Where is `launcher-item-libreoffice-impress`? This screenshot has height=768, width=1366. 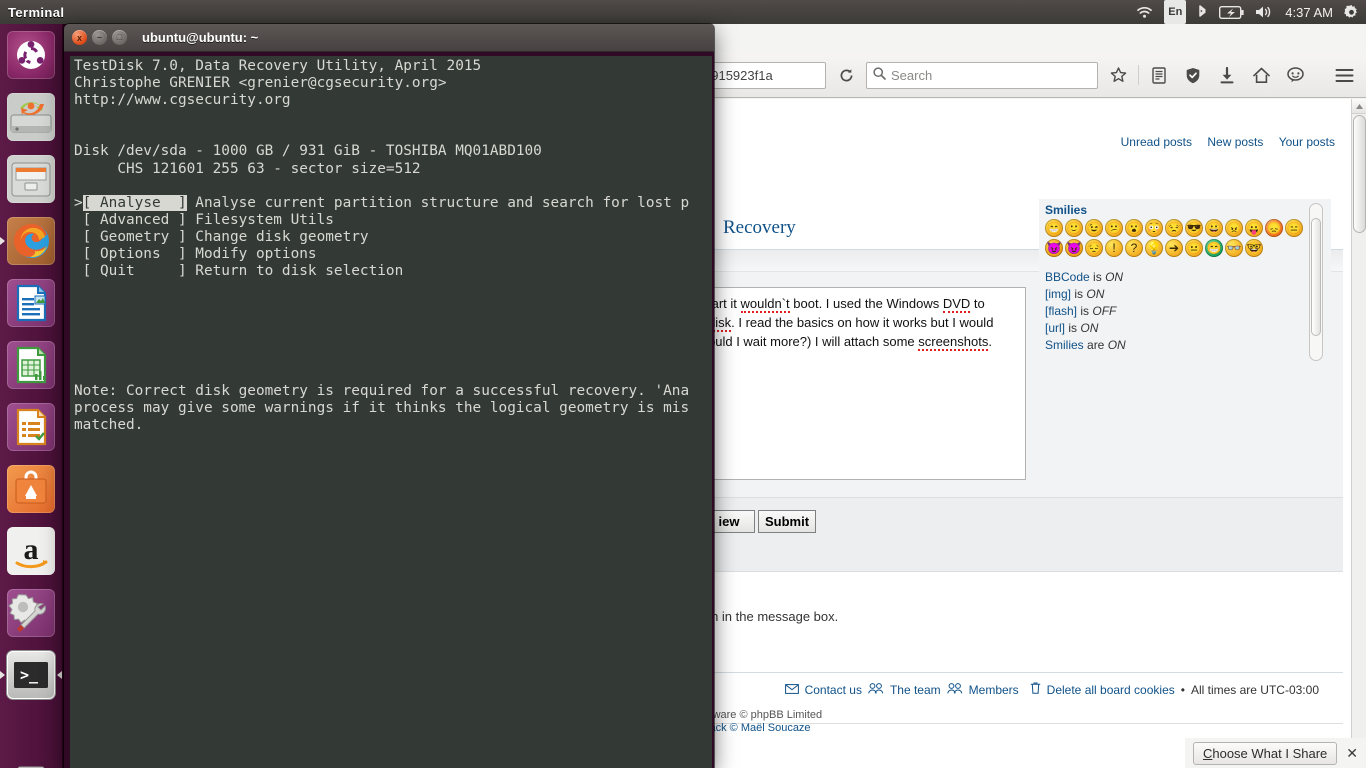 launcher-item-libreoffice-impress is located at coordinates (31, 427).